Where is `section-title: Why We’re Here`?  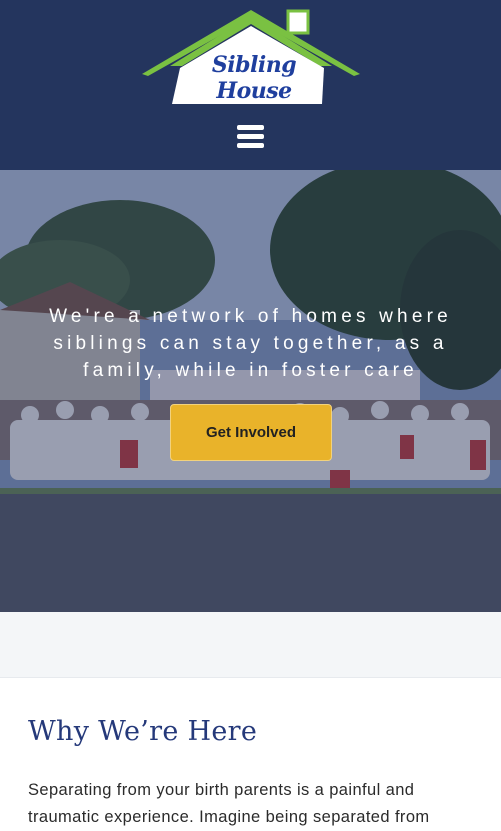
section-title: Why We’re Here is located at coordinates (143, 731).